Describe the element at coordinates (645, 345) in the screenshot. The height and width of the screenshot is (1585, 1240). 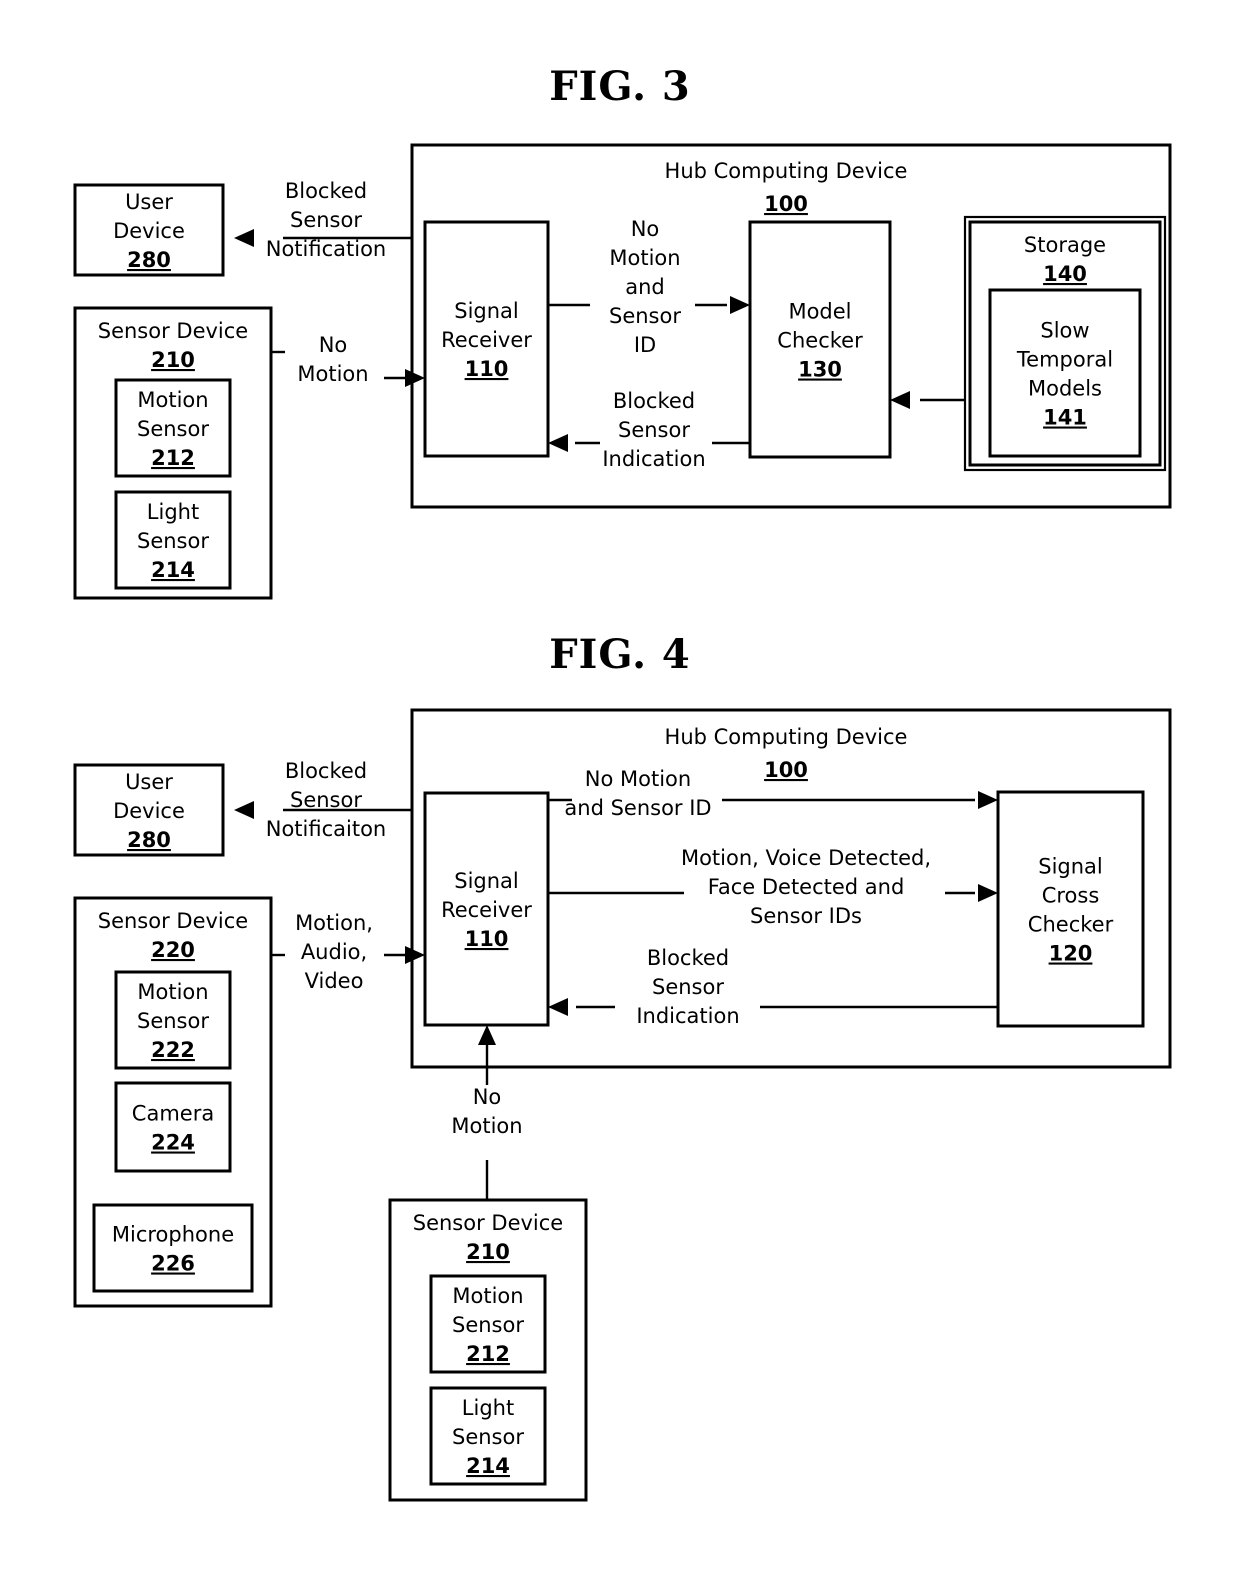
I see `no-motion-and-sensor-id-label-line-4: ID` at that location.